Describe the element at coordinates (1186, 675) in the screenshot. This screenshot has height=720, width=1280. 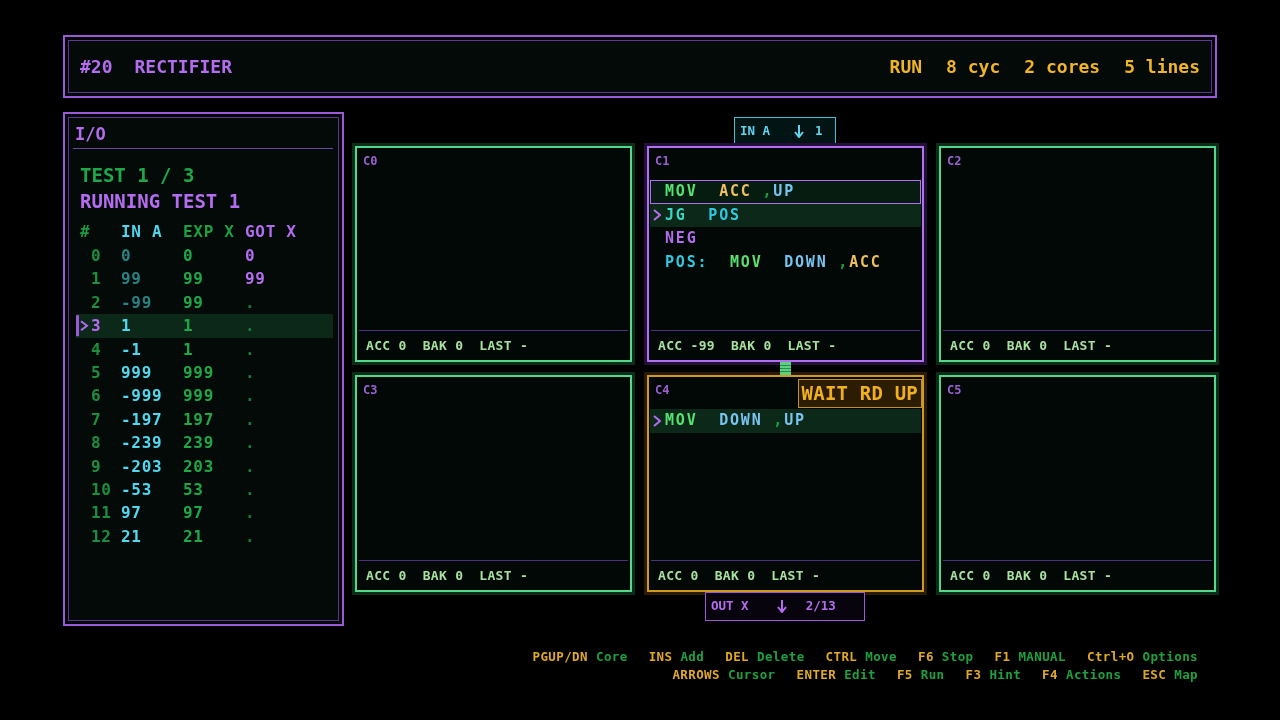
I see `shortcut-label: Map` at that location.